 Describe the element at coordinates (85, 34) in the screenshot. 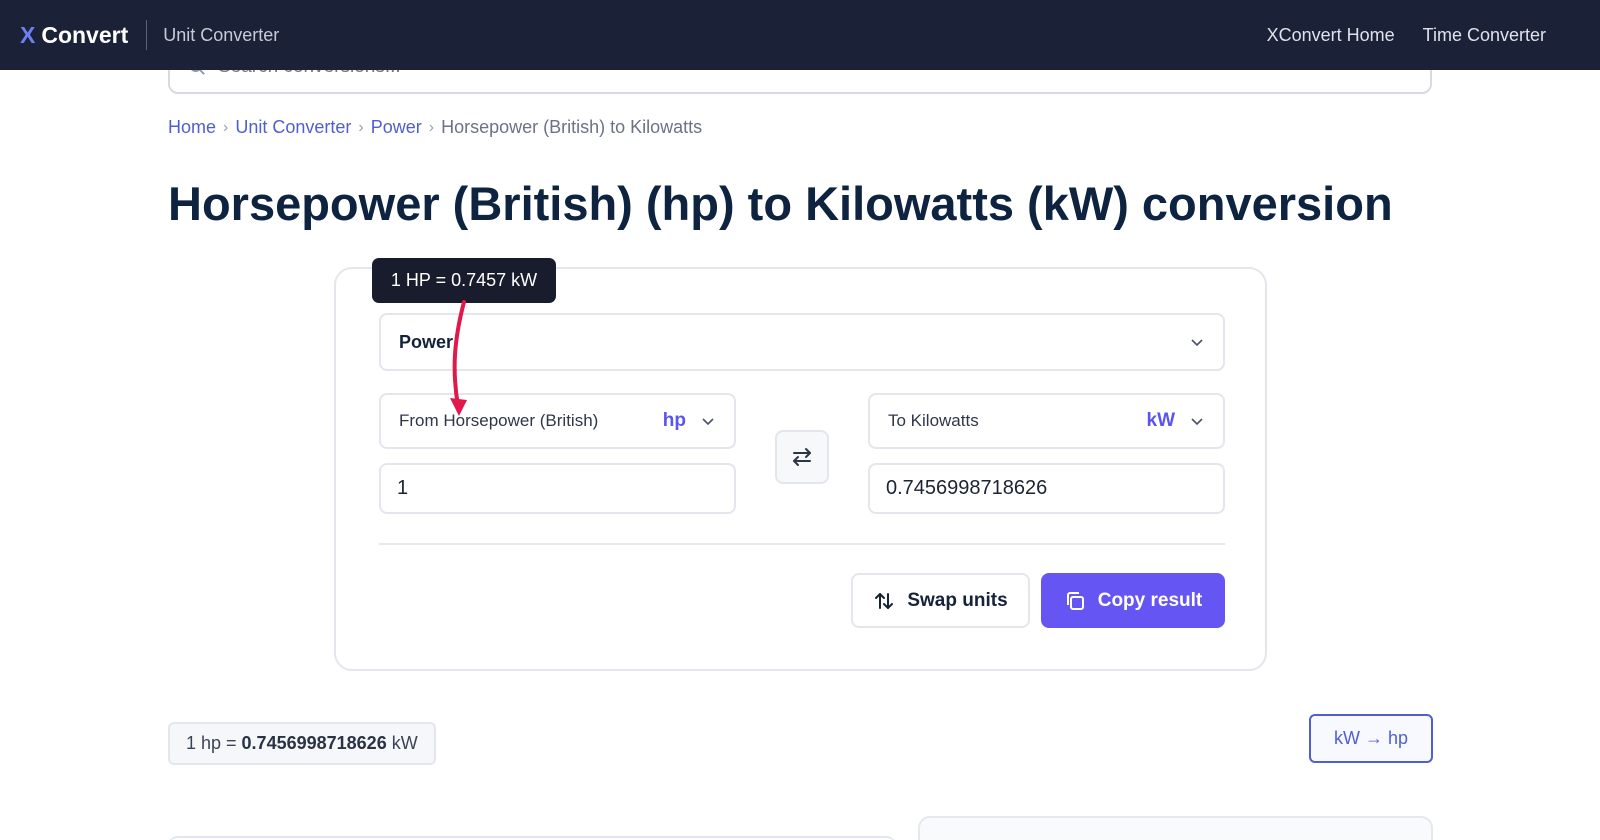

I see `brand-name: Convert` at that location.